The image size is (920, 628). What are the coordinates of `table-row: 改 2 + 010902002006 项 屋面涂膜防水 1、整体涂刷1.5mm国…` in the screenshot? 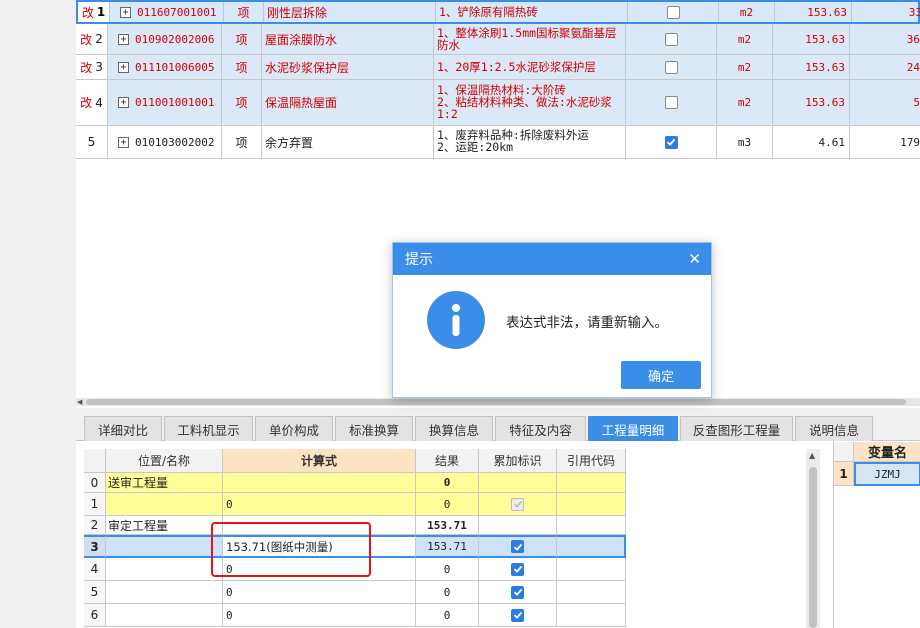 It's located at (498, 39).